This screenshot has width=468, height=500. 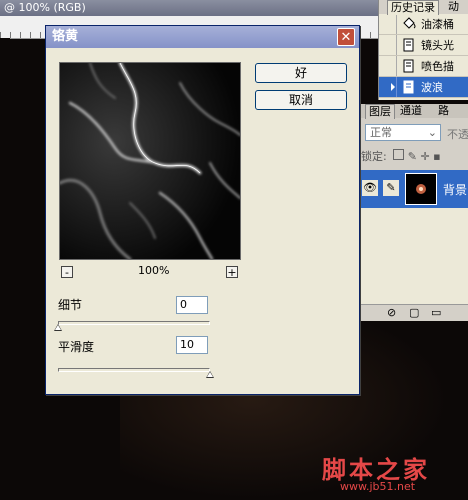 I want to click on smoothness-slider-track, so click(x=134, y=370).